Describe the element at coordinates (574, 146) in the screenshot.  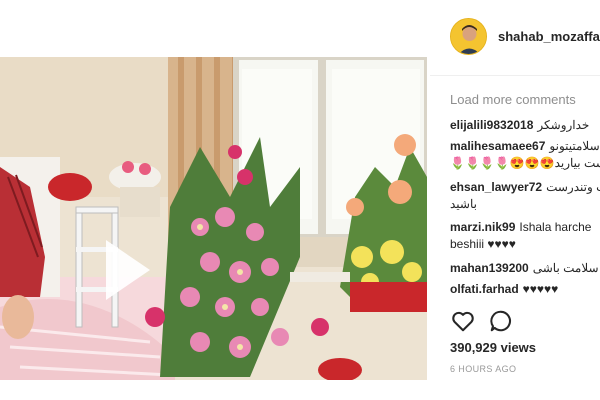
I see `comment-text: سلامتیتونو` at that location.